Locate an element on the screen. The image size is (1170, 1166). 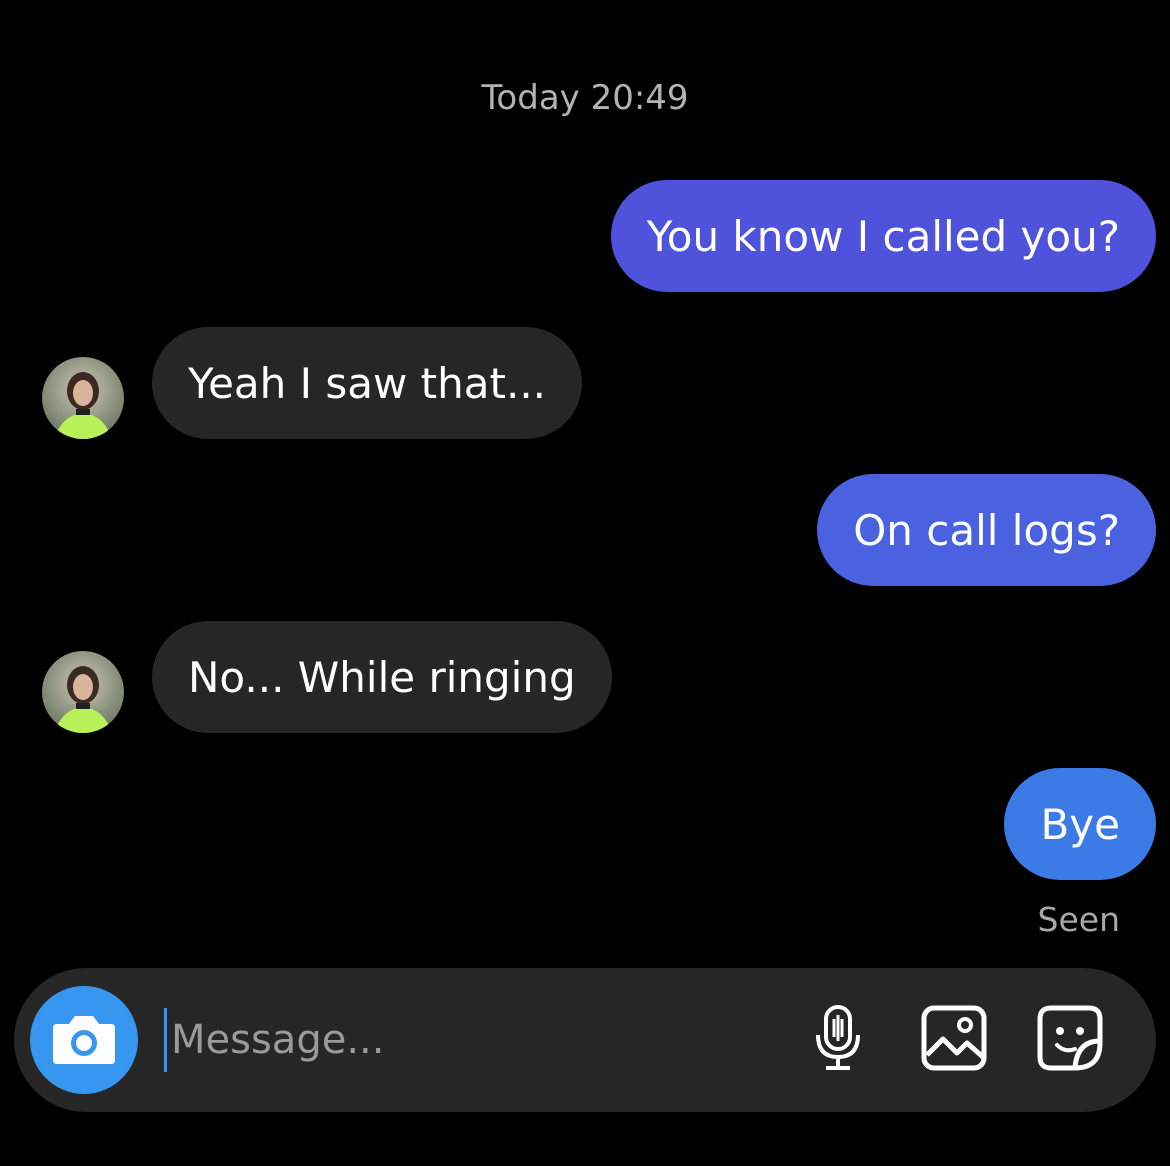
camera-icon is located at coordinates (84, 1040).